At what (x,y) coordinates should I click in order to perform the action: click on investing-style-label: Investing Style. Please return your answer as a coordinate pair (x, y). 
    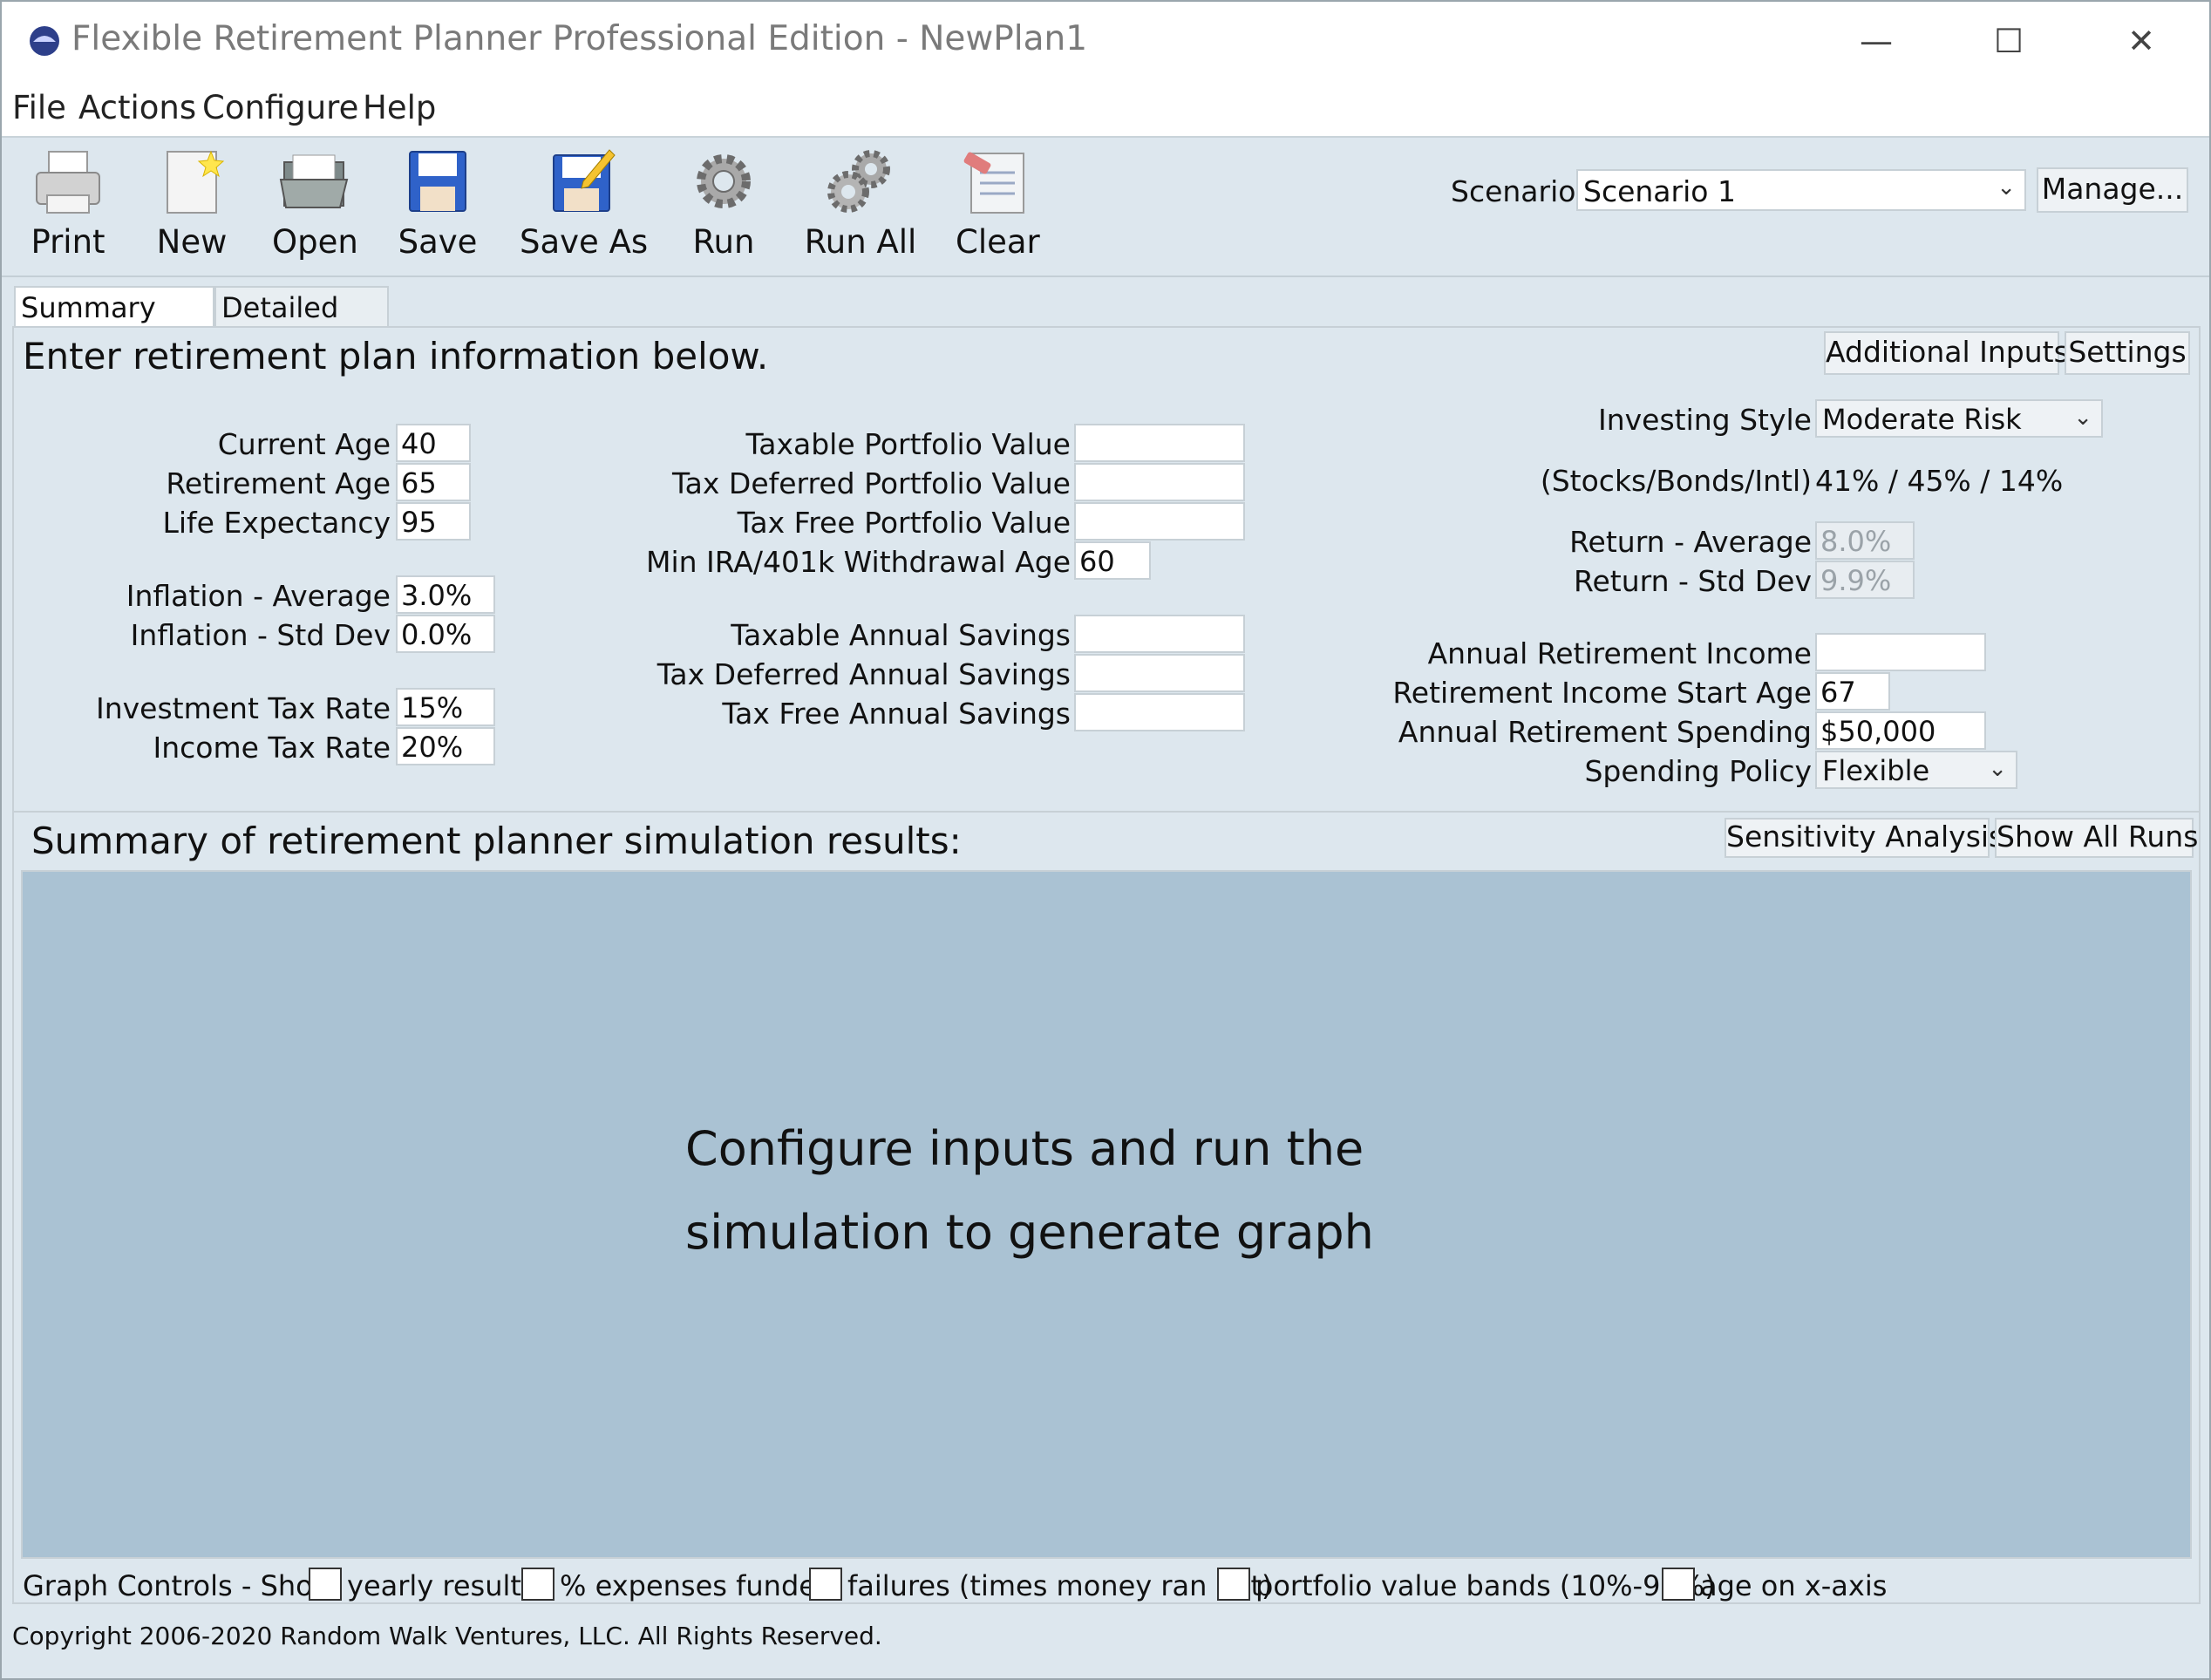
    Looking at the image, I should click on (1705, 420).